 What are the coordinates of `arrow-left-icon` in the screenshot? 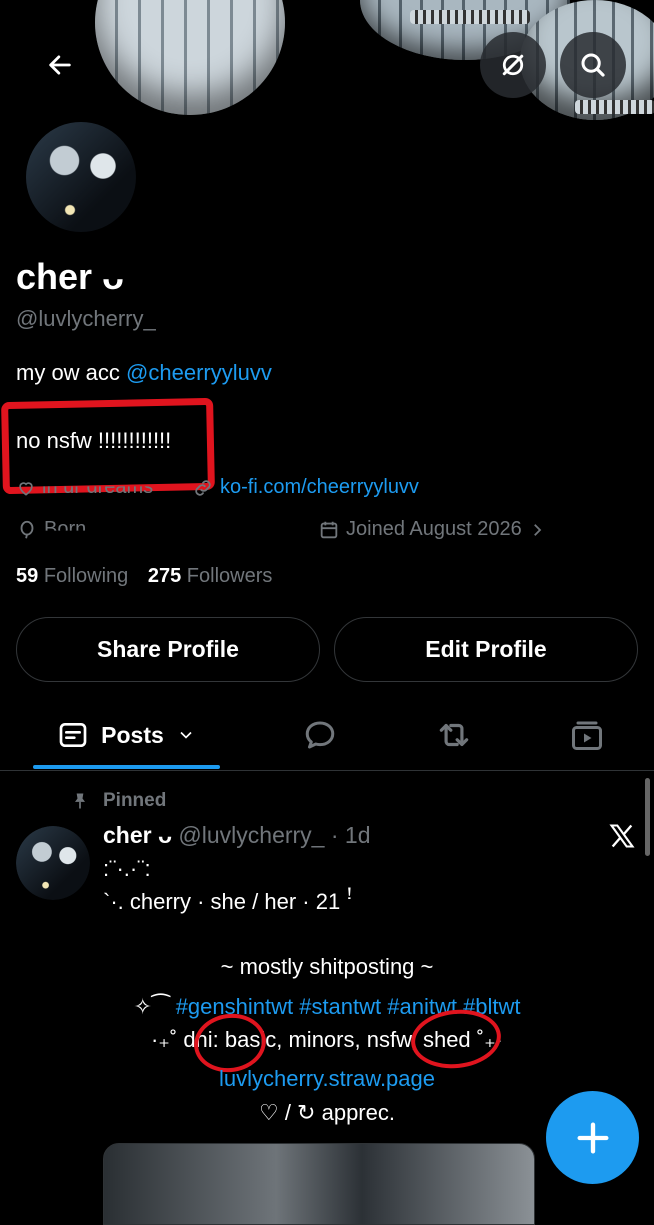 It's located at (60, 65).